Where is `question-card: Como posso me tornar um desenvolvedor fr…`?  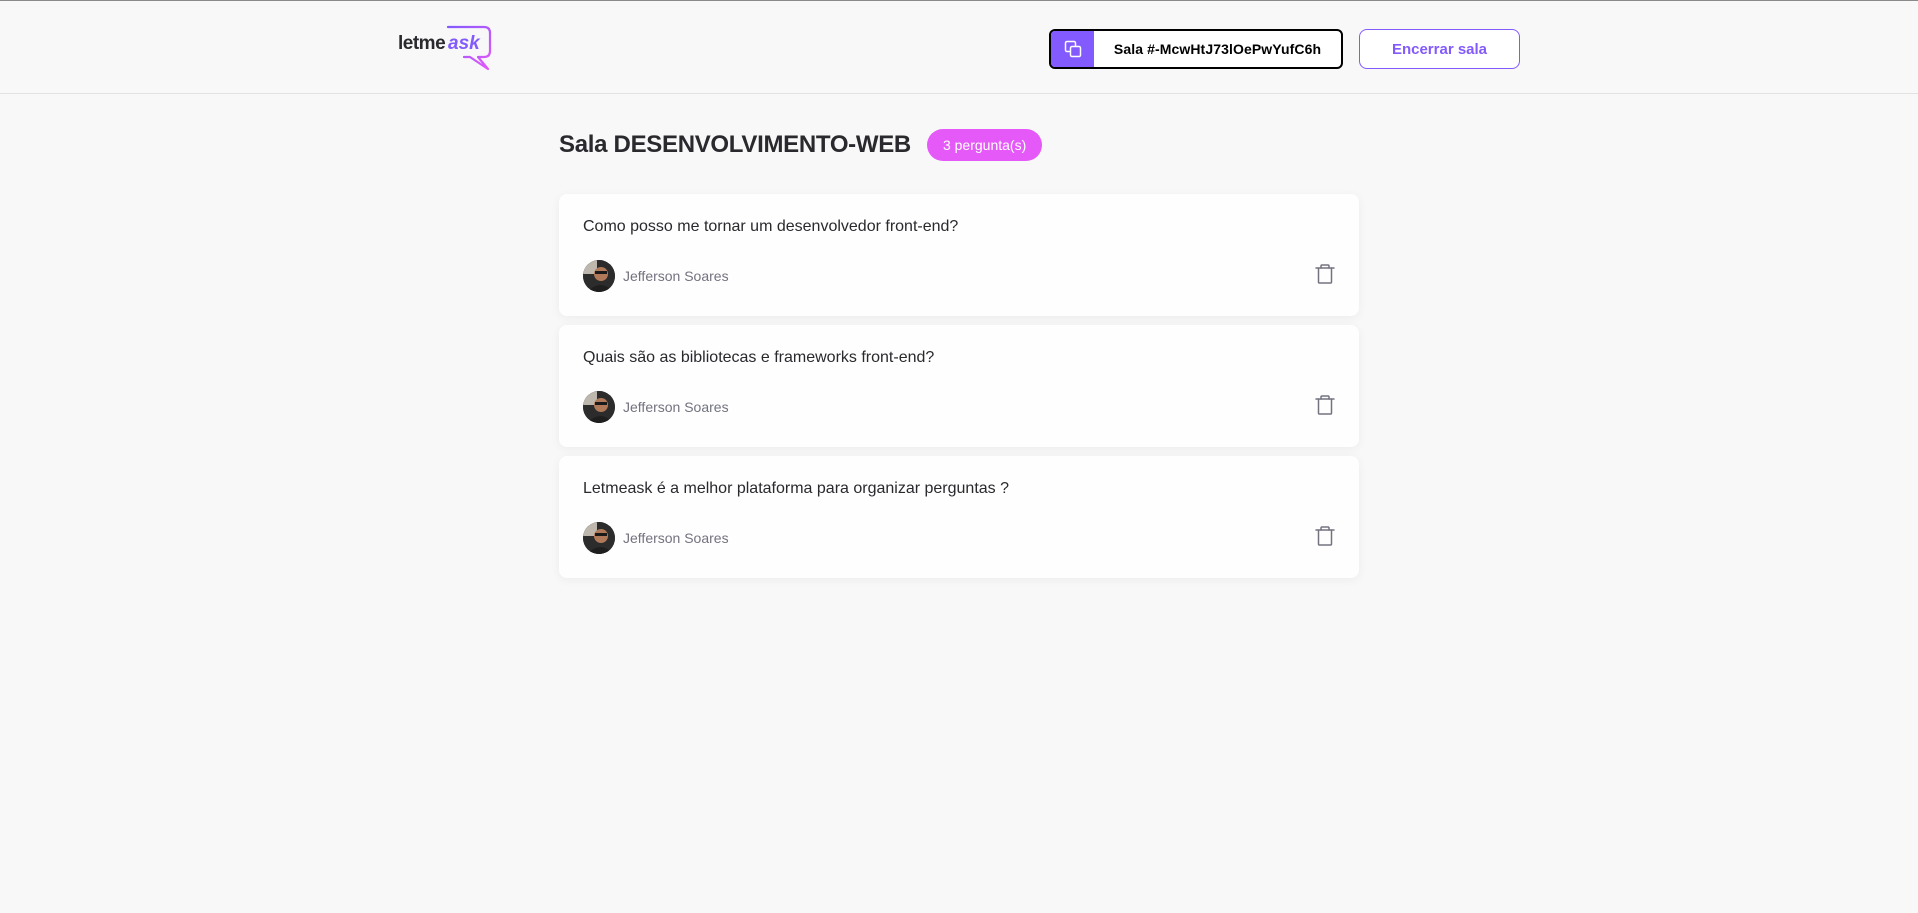 question-card: Como posso me tornar um desenvolvedor fr… is located at coordinates (959, 255).